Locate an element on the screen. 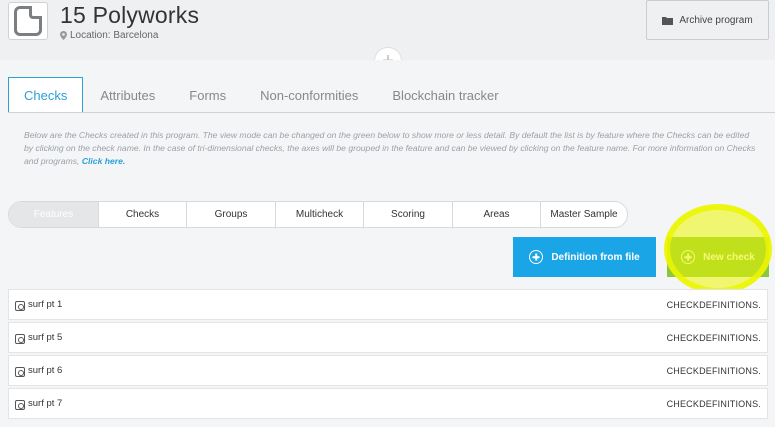  feature-name: surf pt 1 is located at coordinates (45, 304).